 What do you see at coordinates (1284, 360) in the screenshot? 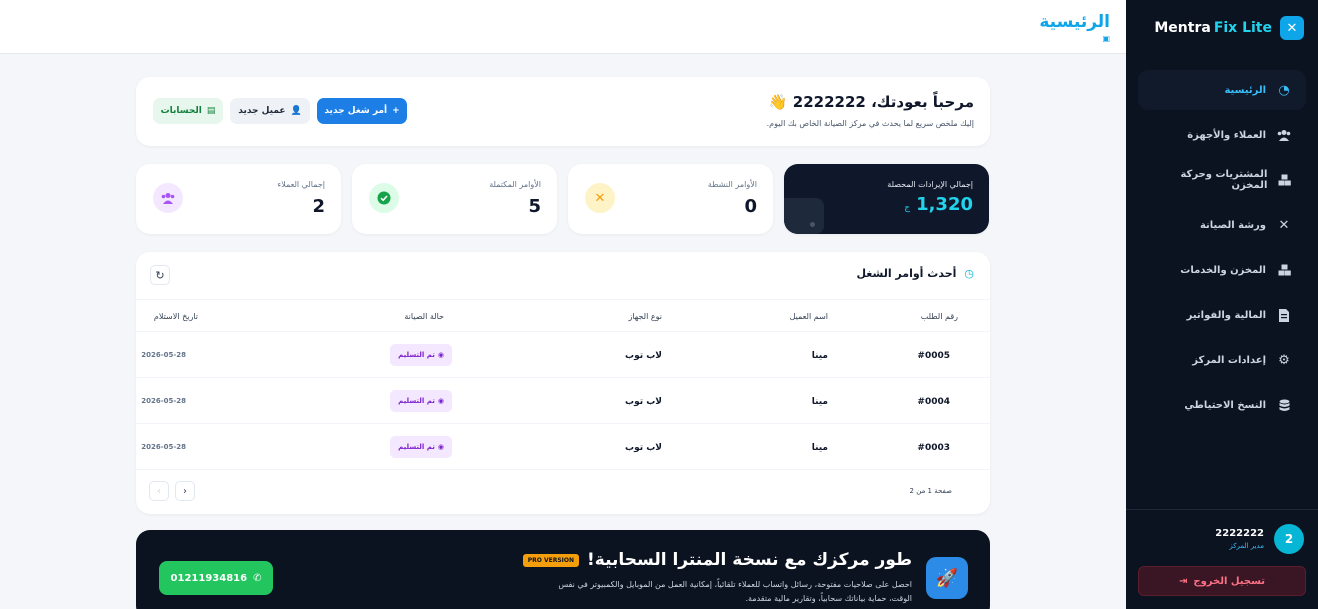
I see `gear-icon: ⚙` at bounding box center [1284, 360].